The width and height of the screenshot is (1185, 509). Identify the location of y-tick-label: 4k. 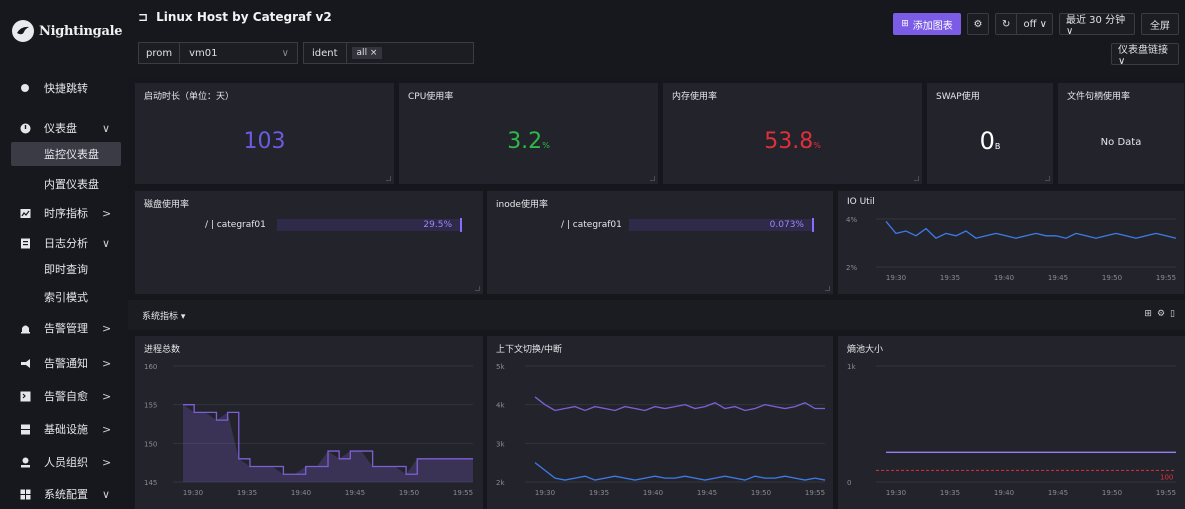
(500, 406).